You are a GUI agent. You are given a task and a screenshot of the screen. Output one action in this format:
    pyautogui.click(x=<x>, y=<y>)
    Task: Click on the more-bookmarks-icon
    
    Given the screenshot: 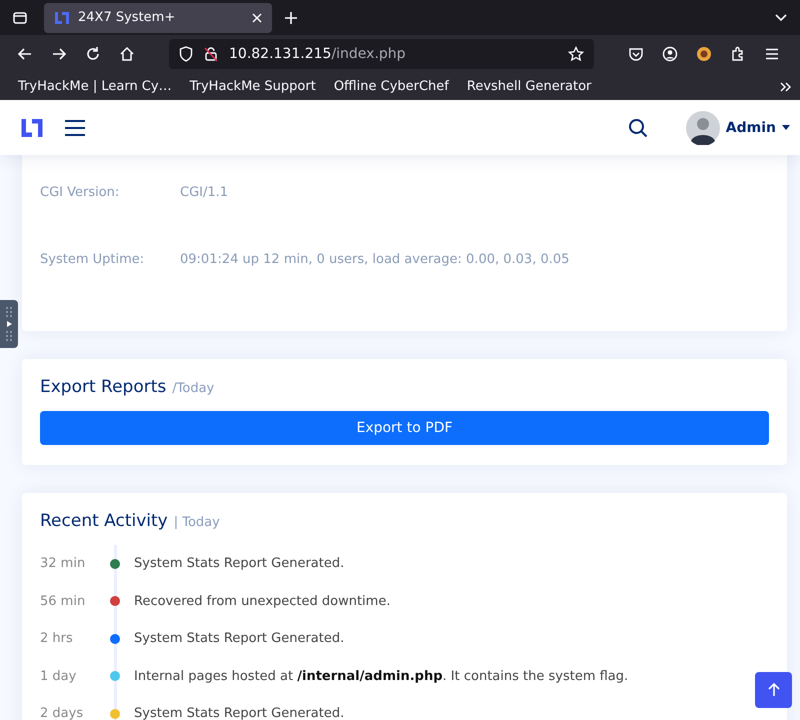 What is the action you would take?
    pyautogui.click(x=786, y=87)
    